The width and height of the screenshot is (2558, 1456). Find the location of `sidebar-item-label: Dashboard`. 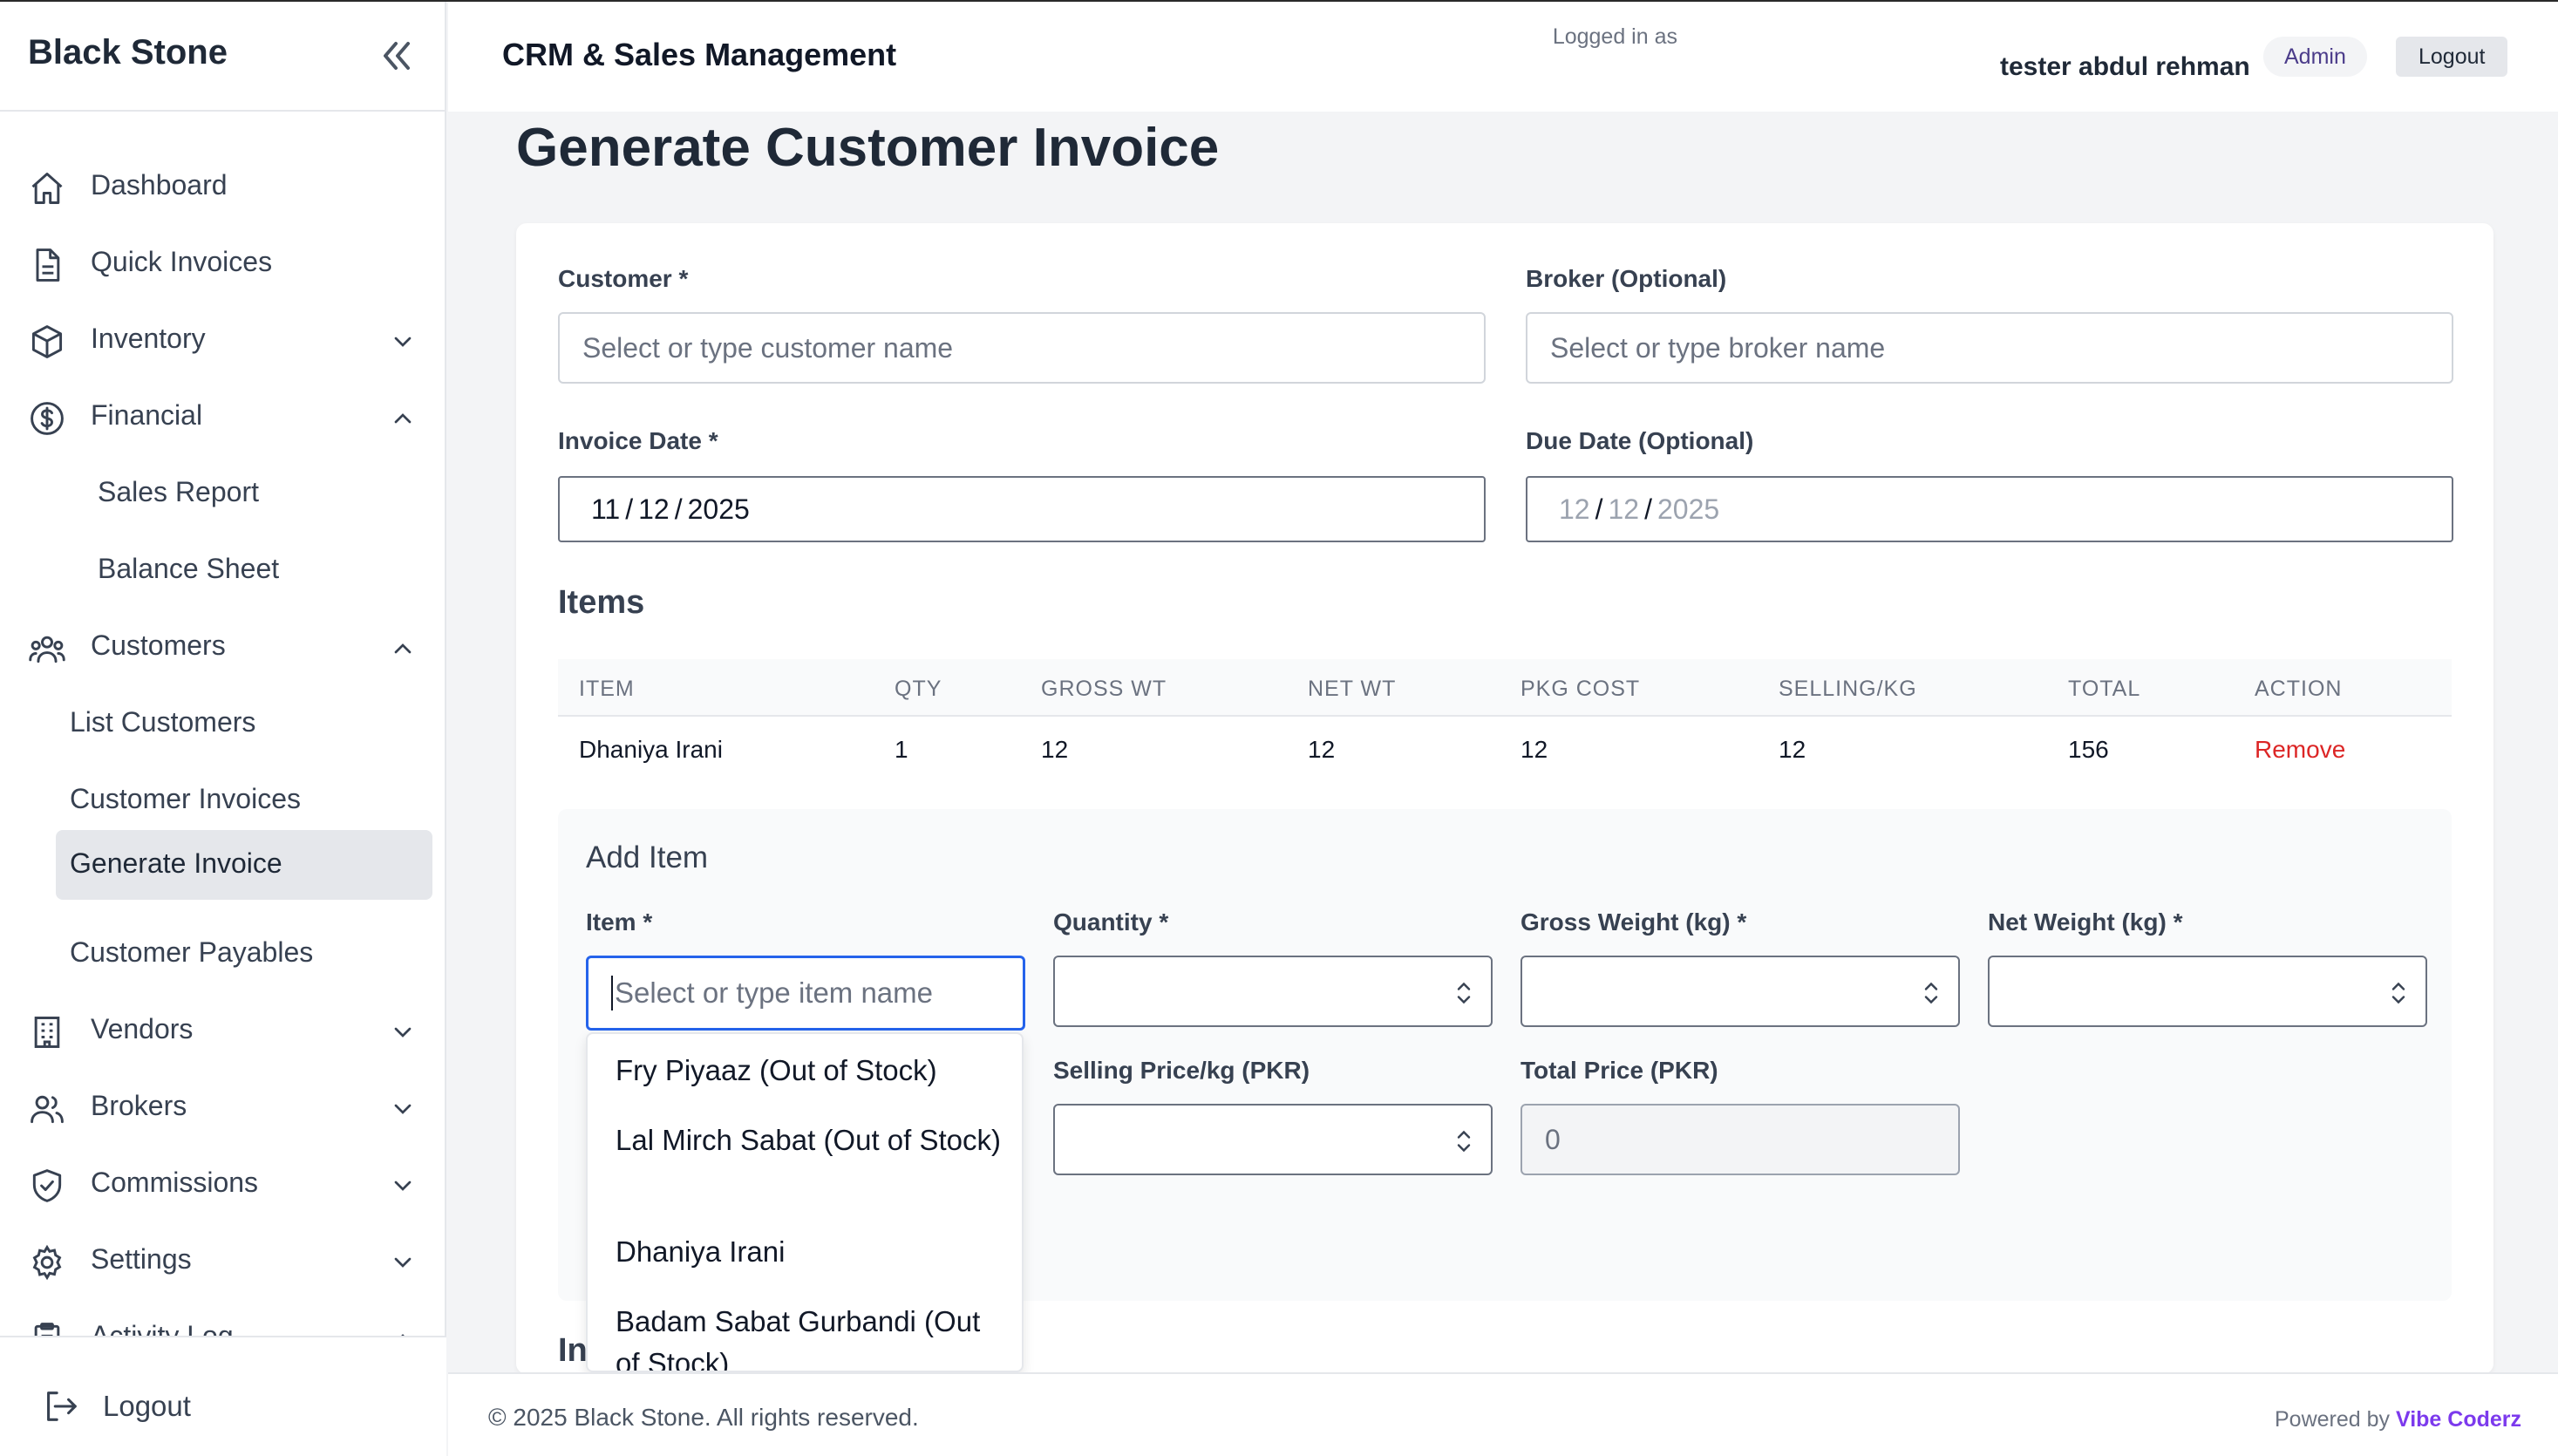

sidebar-item-label: Dashboard is located at coordinates (159, 184).